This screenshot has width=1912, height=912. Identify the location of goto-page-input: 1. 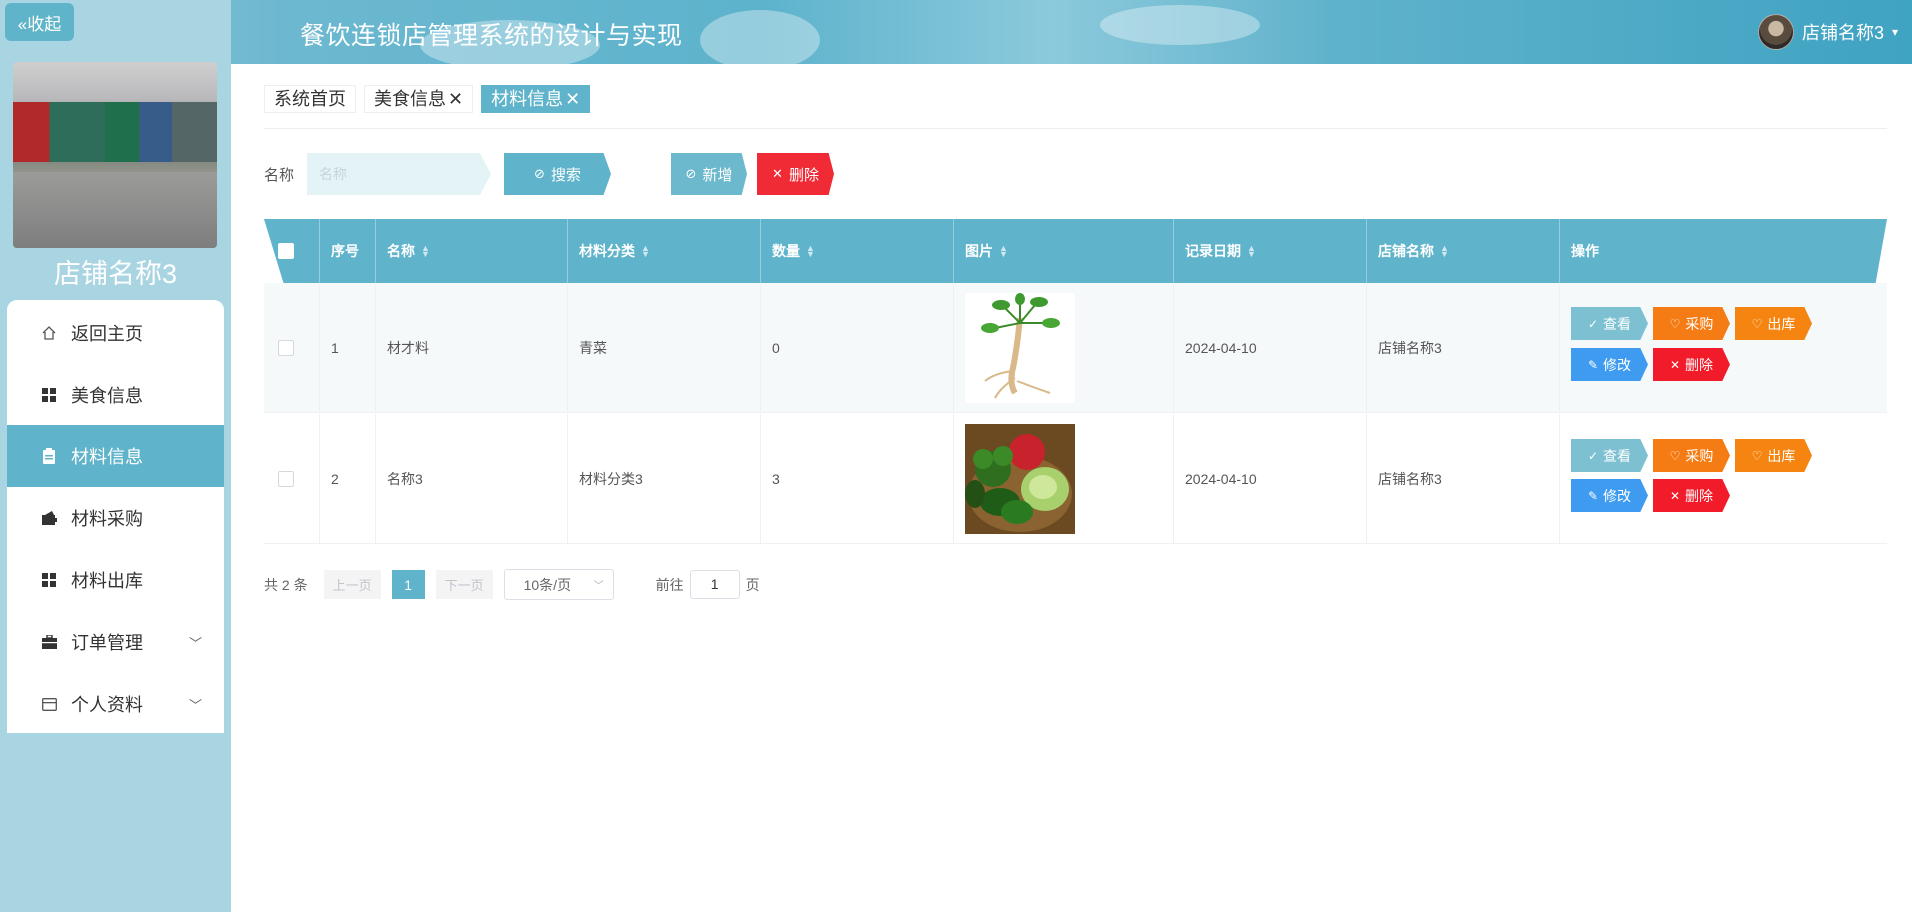
(714, 584).